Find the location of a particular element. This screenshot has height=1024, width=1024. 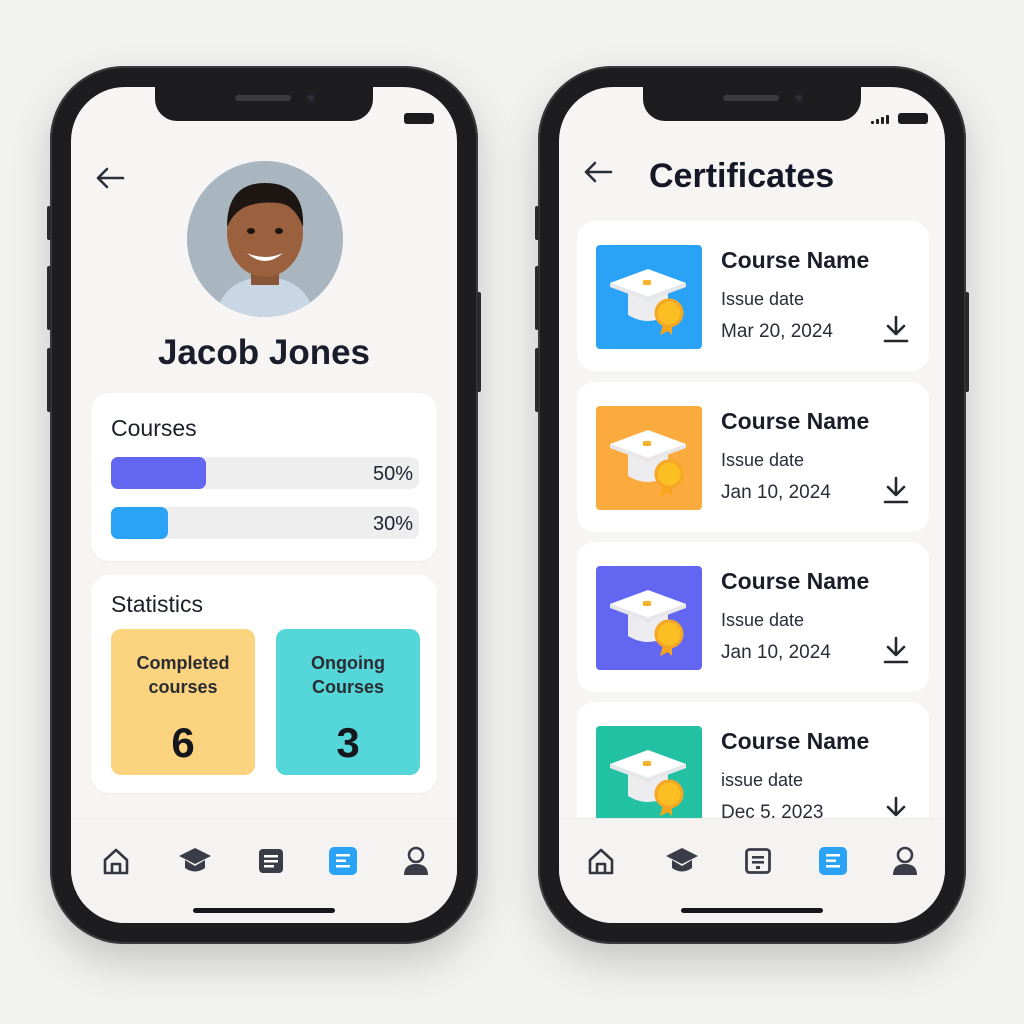

profile-name: Jacob Jones is located at coordinates (264, 352).